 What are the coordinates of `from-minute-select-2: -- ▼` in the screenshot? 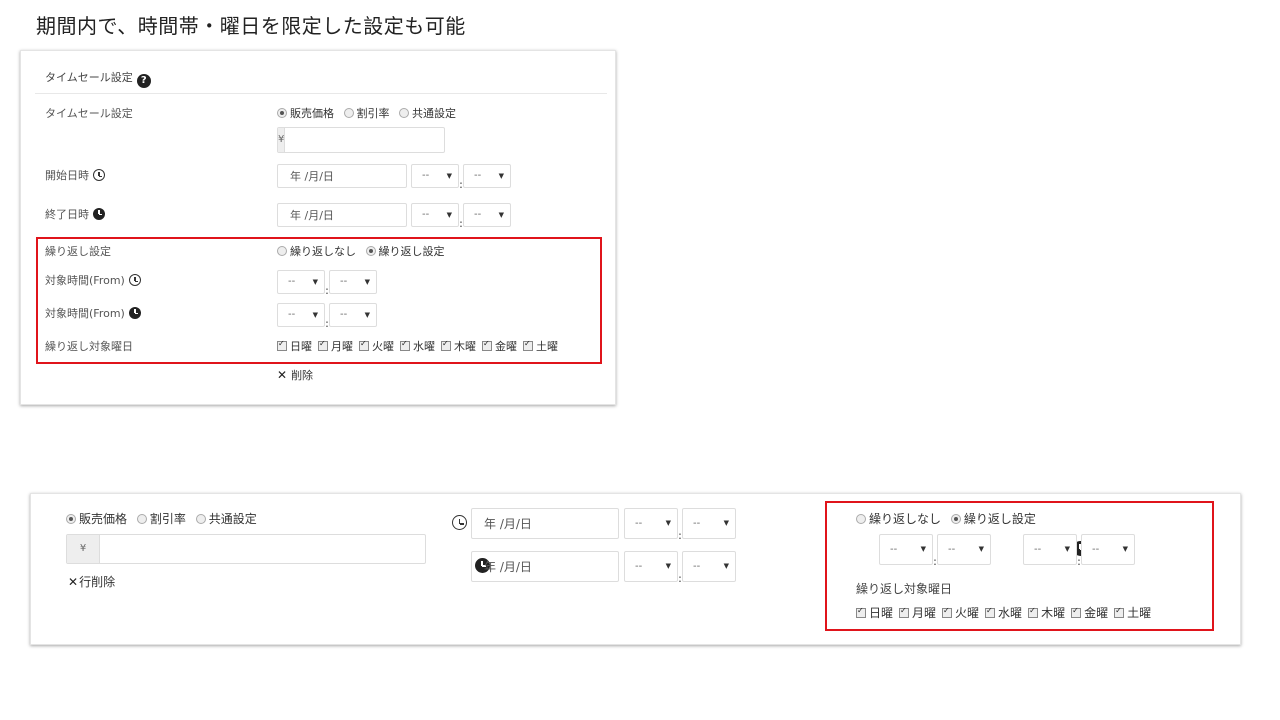 It's located at (353, 315).